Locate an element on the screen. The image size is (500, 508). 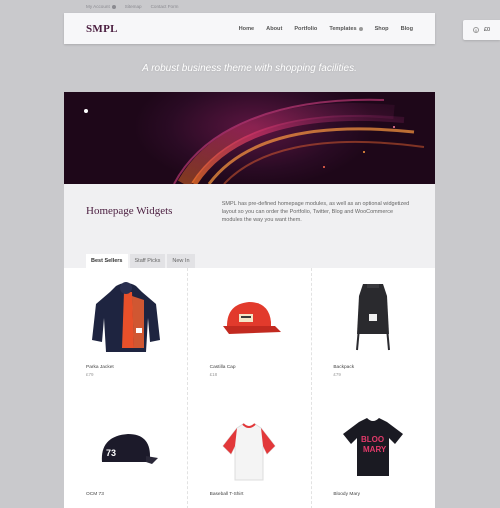
product-name: Parka Jacket is located at coordinates (100, 367).